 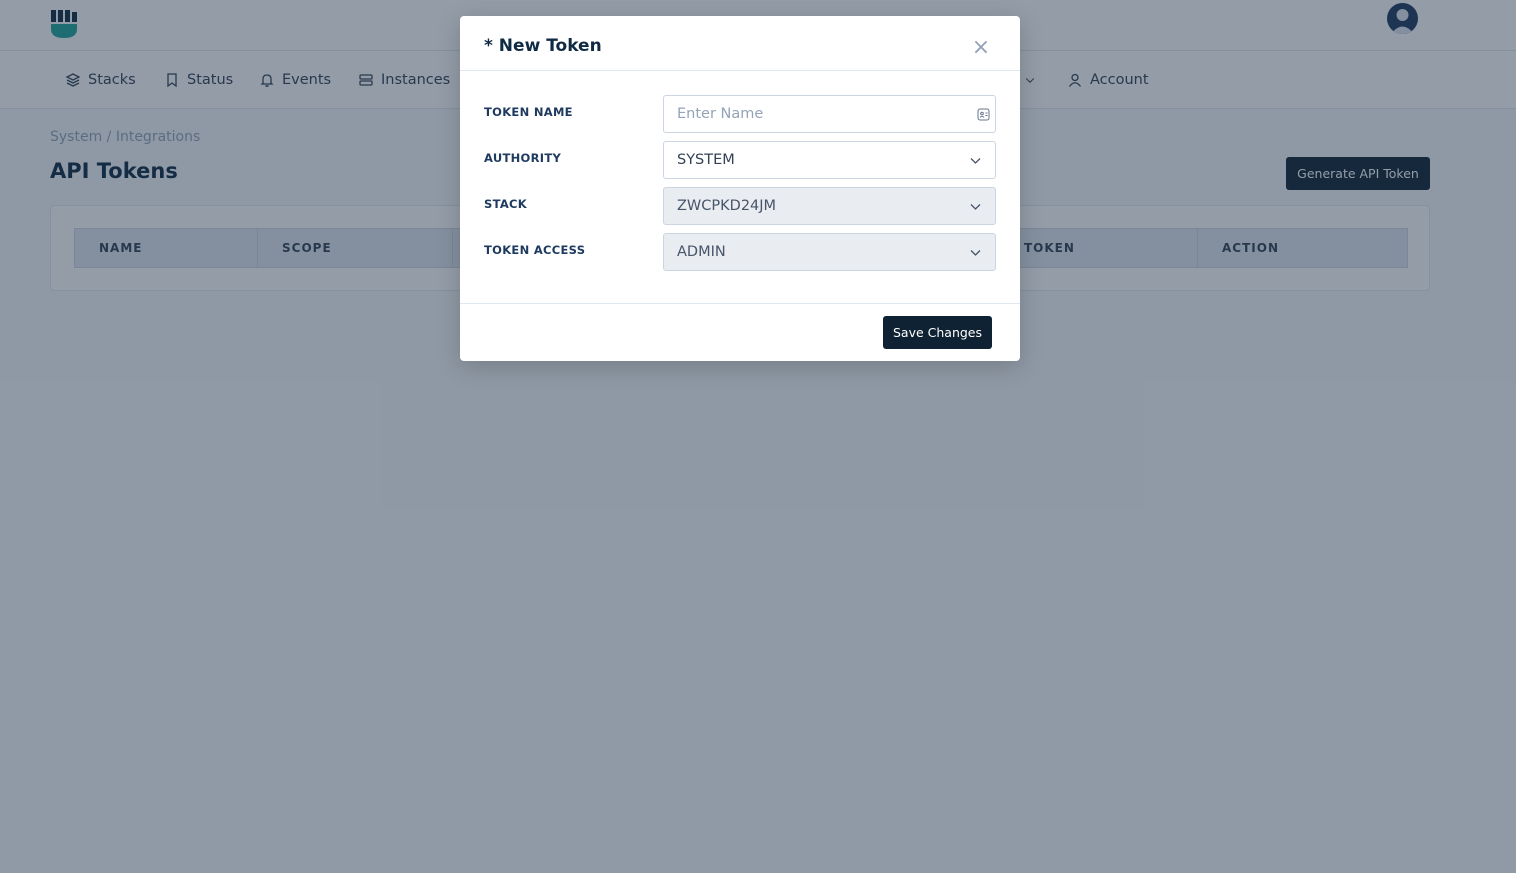 I want to click on authority-label: AUTHORITY, so click(x=523, y=158).